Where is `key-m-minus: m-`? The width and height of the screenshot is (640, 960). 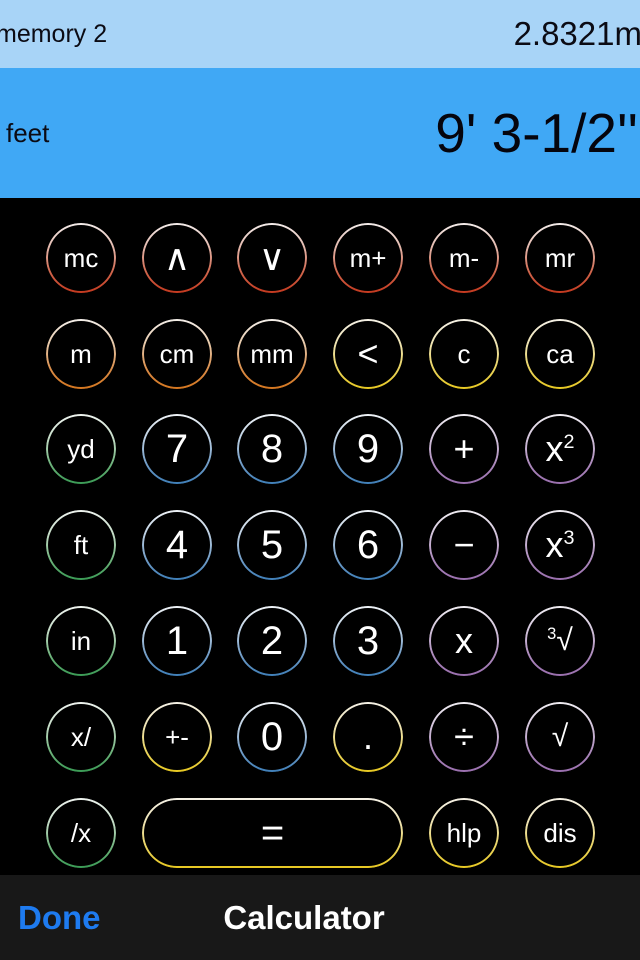 key-m-minus: m- is located at coordinates (464, 258).